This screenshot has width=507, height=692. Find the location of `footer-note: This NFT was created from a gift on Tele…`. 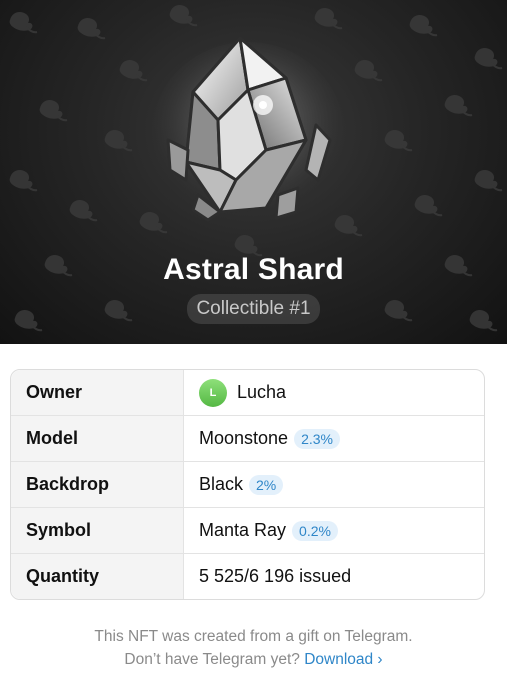

footer-note: This NFT was created from a gift on Tele… is located at coordinates (253, 648).